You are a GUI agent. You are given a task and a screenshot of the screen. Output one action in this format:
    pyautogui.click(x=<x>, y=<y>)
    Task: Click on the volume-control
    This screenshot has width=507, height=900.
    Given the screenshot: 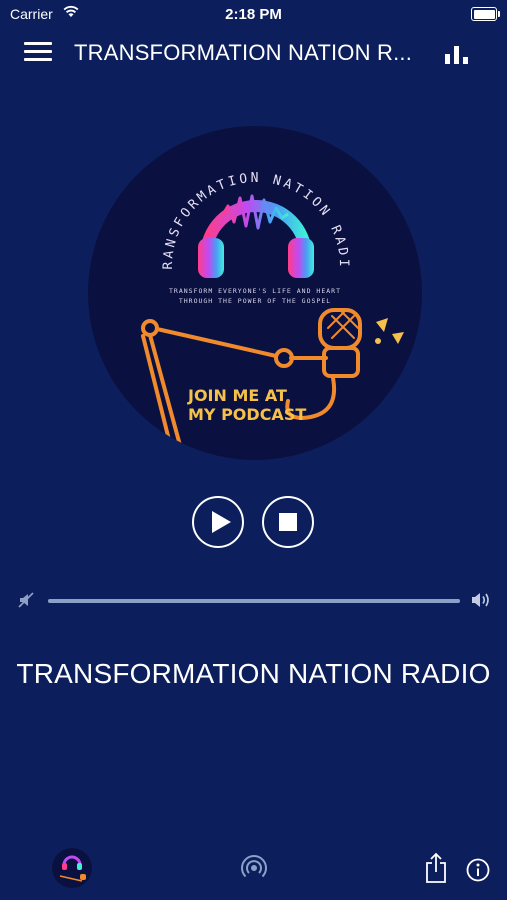 What is the action you would take?
    pyautogui.click(x=253, y=601)
    